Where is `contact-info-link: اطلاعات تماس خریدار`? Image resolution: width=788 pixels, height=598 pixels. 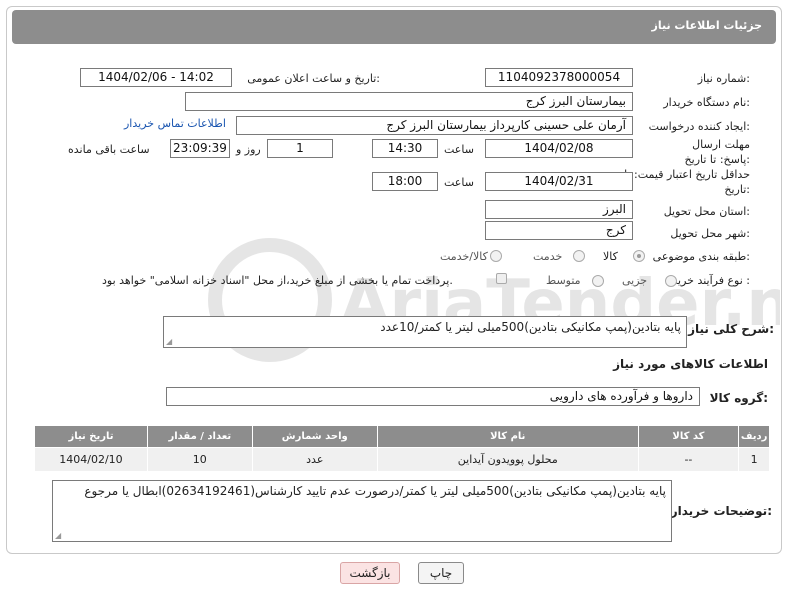 contact-info-link: اطلاعات تماس خریدار is located at coordinates (175, 123).